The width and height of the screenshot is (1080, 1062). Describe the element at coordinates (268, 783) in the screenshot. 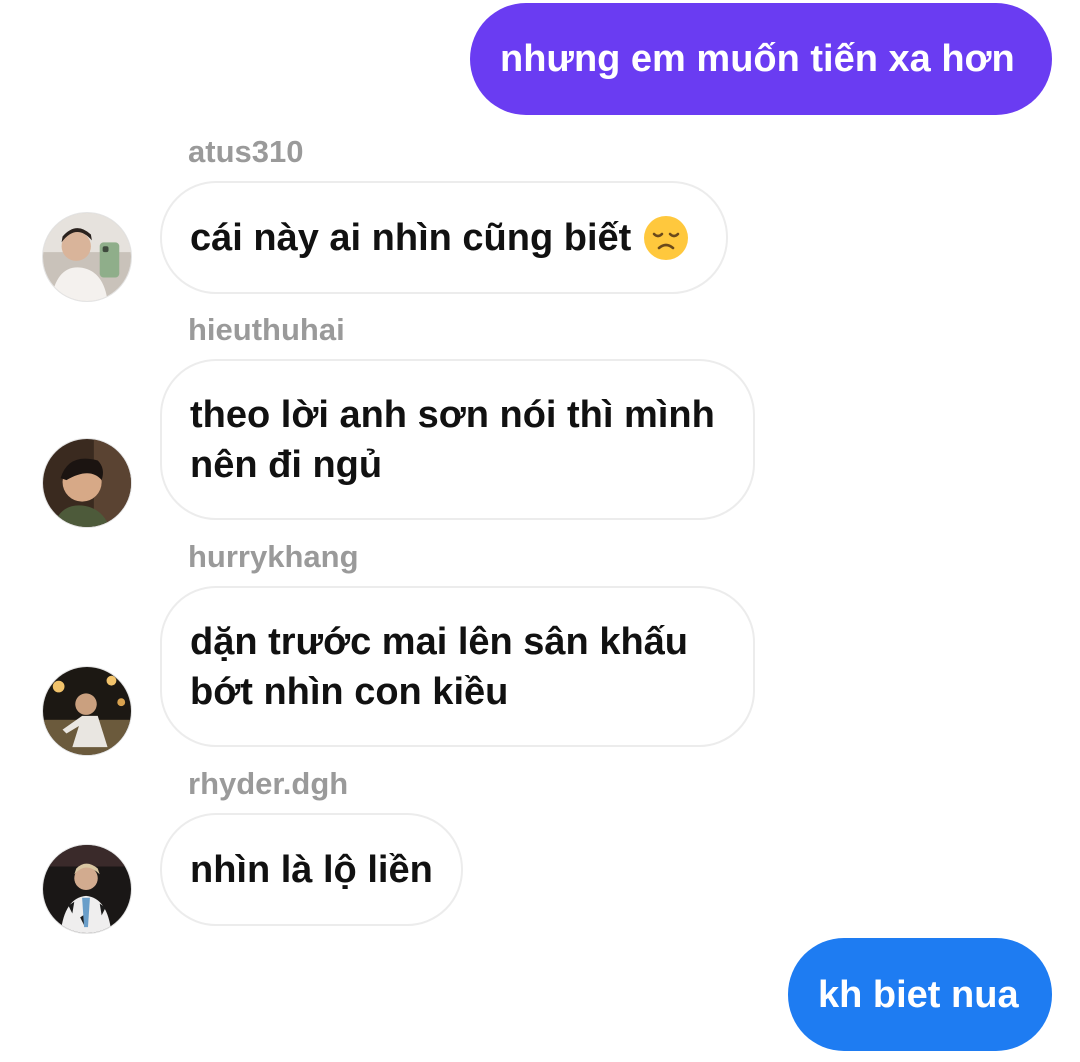

I see `sender-name: rhyder.dgh` at that location.